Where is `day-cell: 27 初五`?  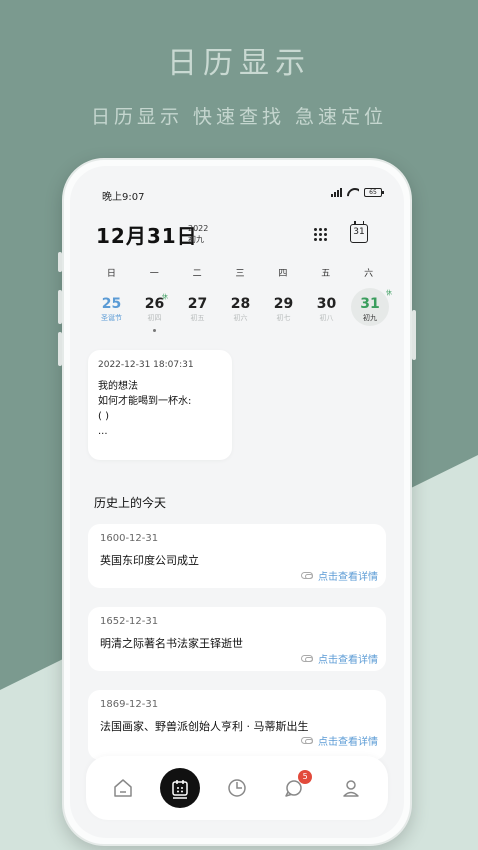 day-cell: 27 初五 is located at coordinates (197, 310).